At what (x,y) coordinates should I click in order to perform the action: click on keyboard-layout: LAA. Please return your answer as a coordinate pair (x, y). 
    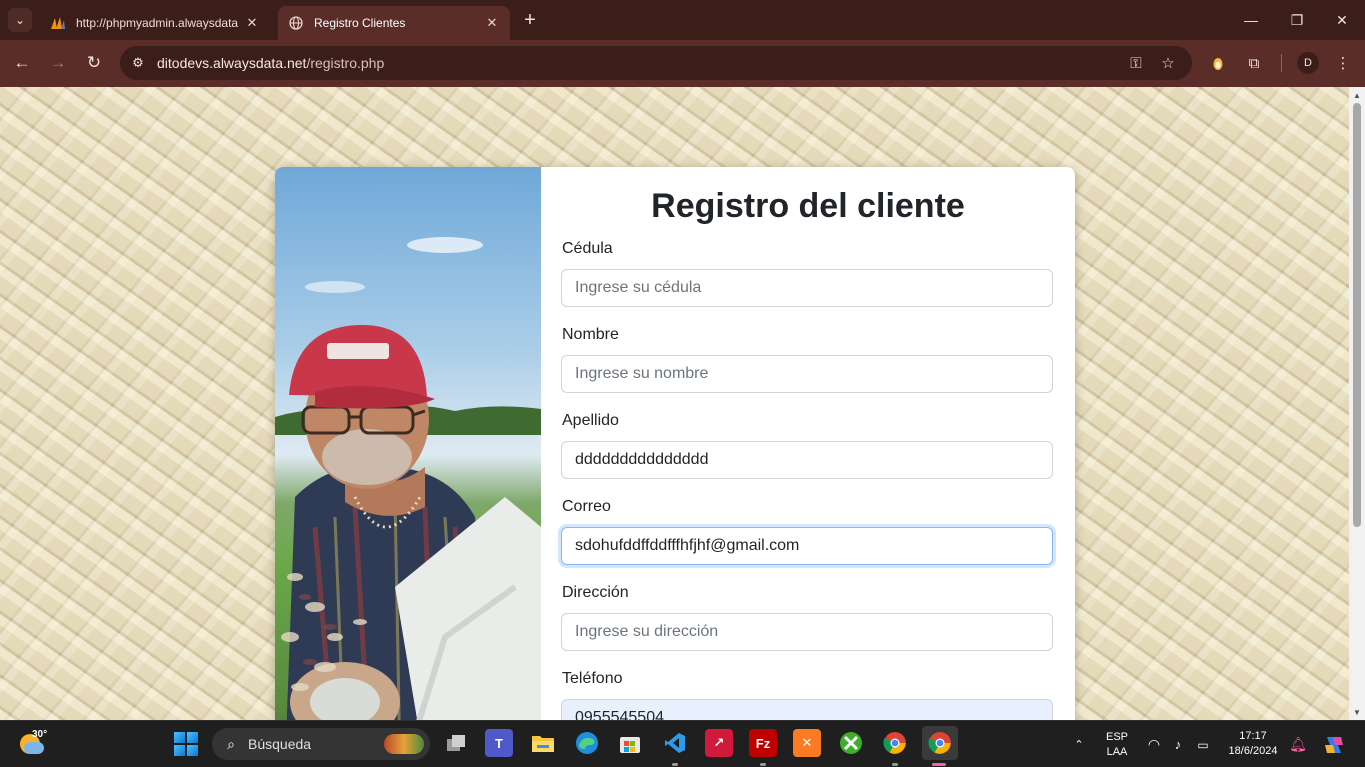
    Looking at the image, I should click on (1117, 751).